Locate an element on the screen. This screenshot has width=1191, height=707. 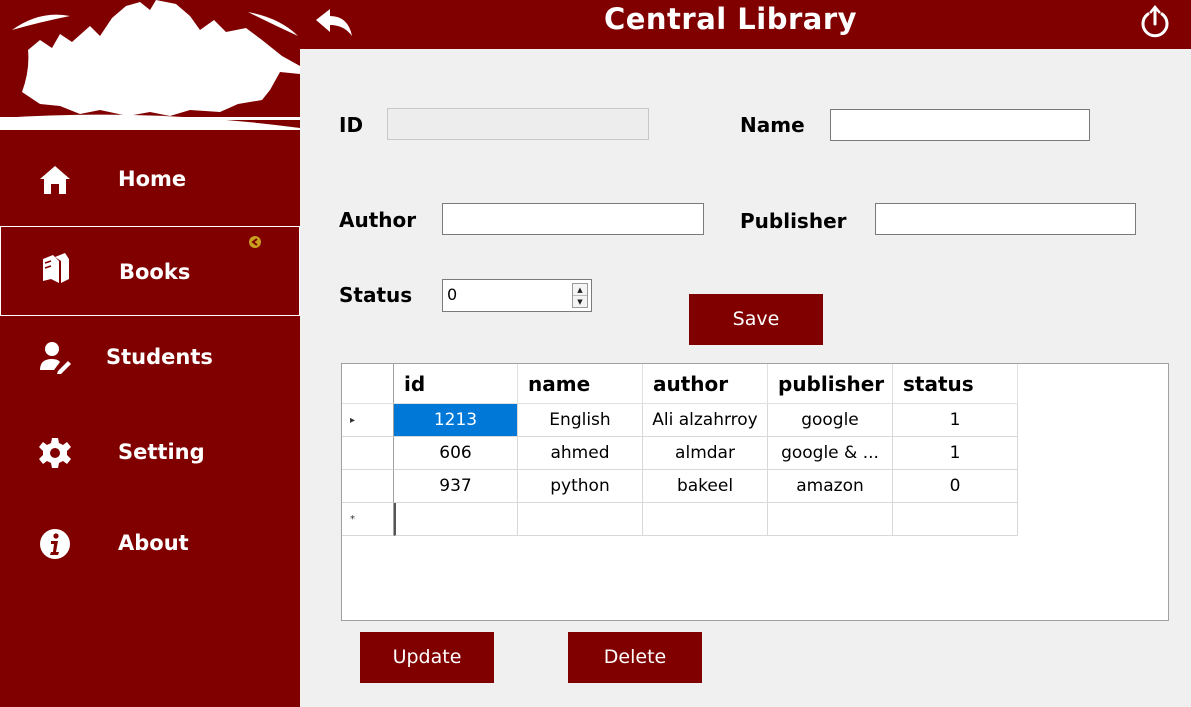
table-cell: bakeel is located at coordinates (705, 486).